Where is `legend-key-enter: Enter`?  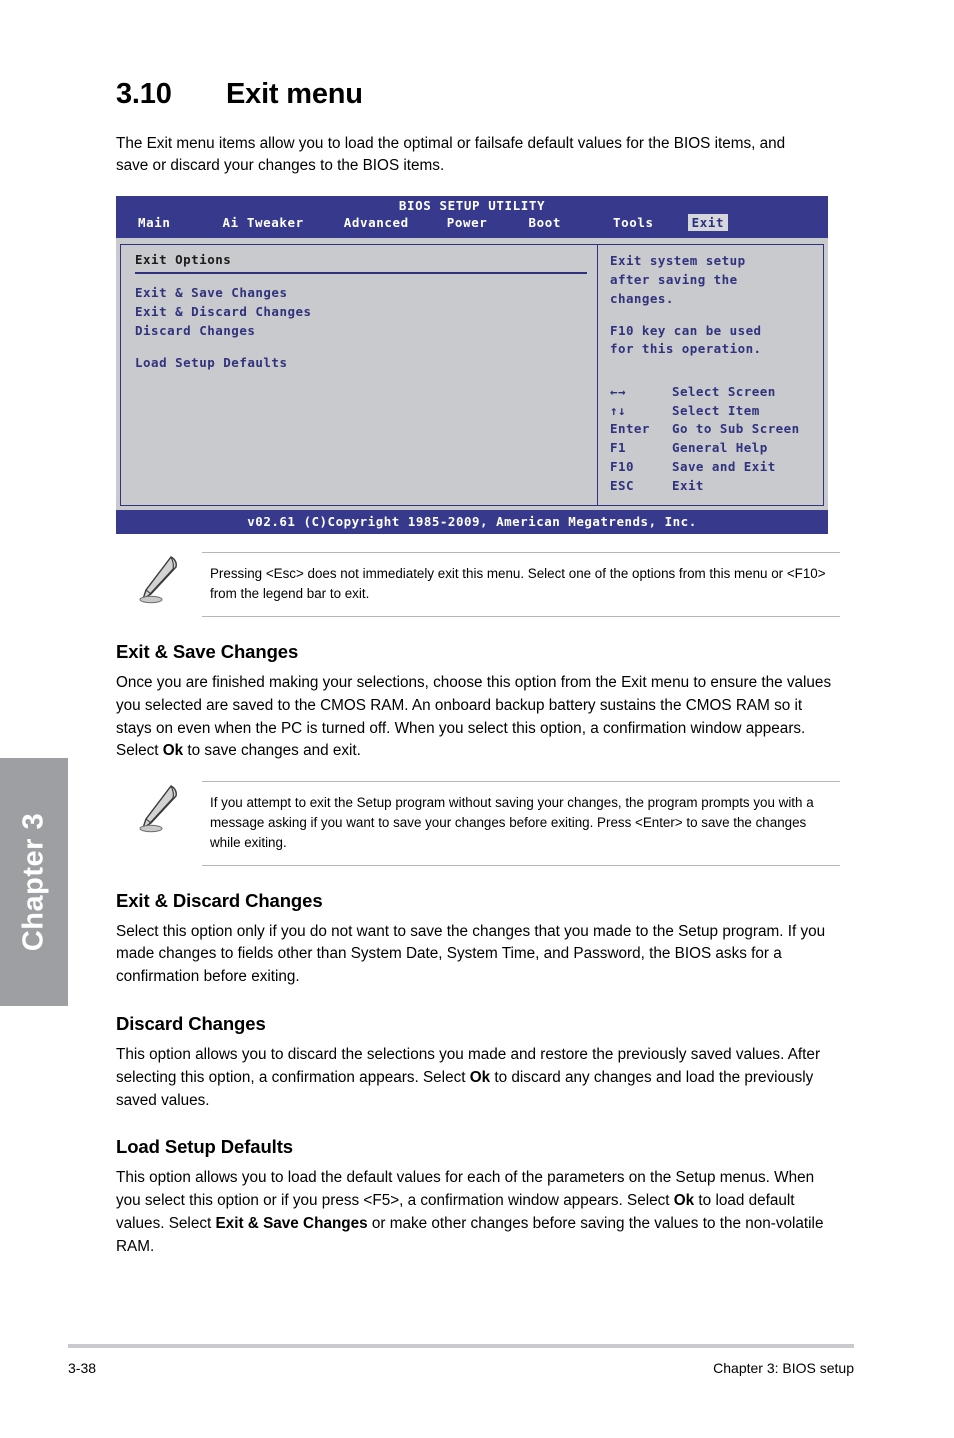 legend-key-enter: Enter is located at coordinates (630, 429).